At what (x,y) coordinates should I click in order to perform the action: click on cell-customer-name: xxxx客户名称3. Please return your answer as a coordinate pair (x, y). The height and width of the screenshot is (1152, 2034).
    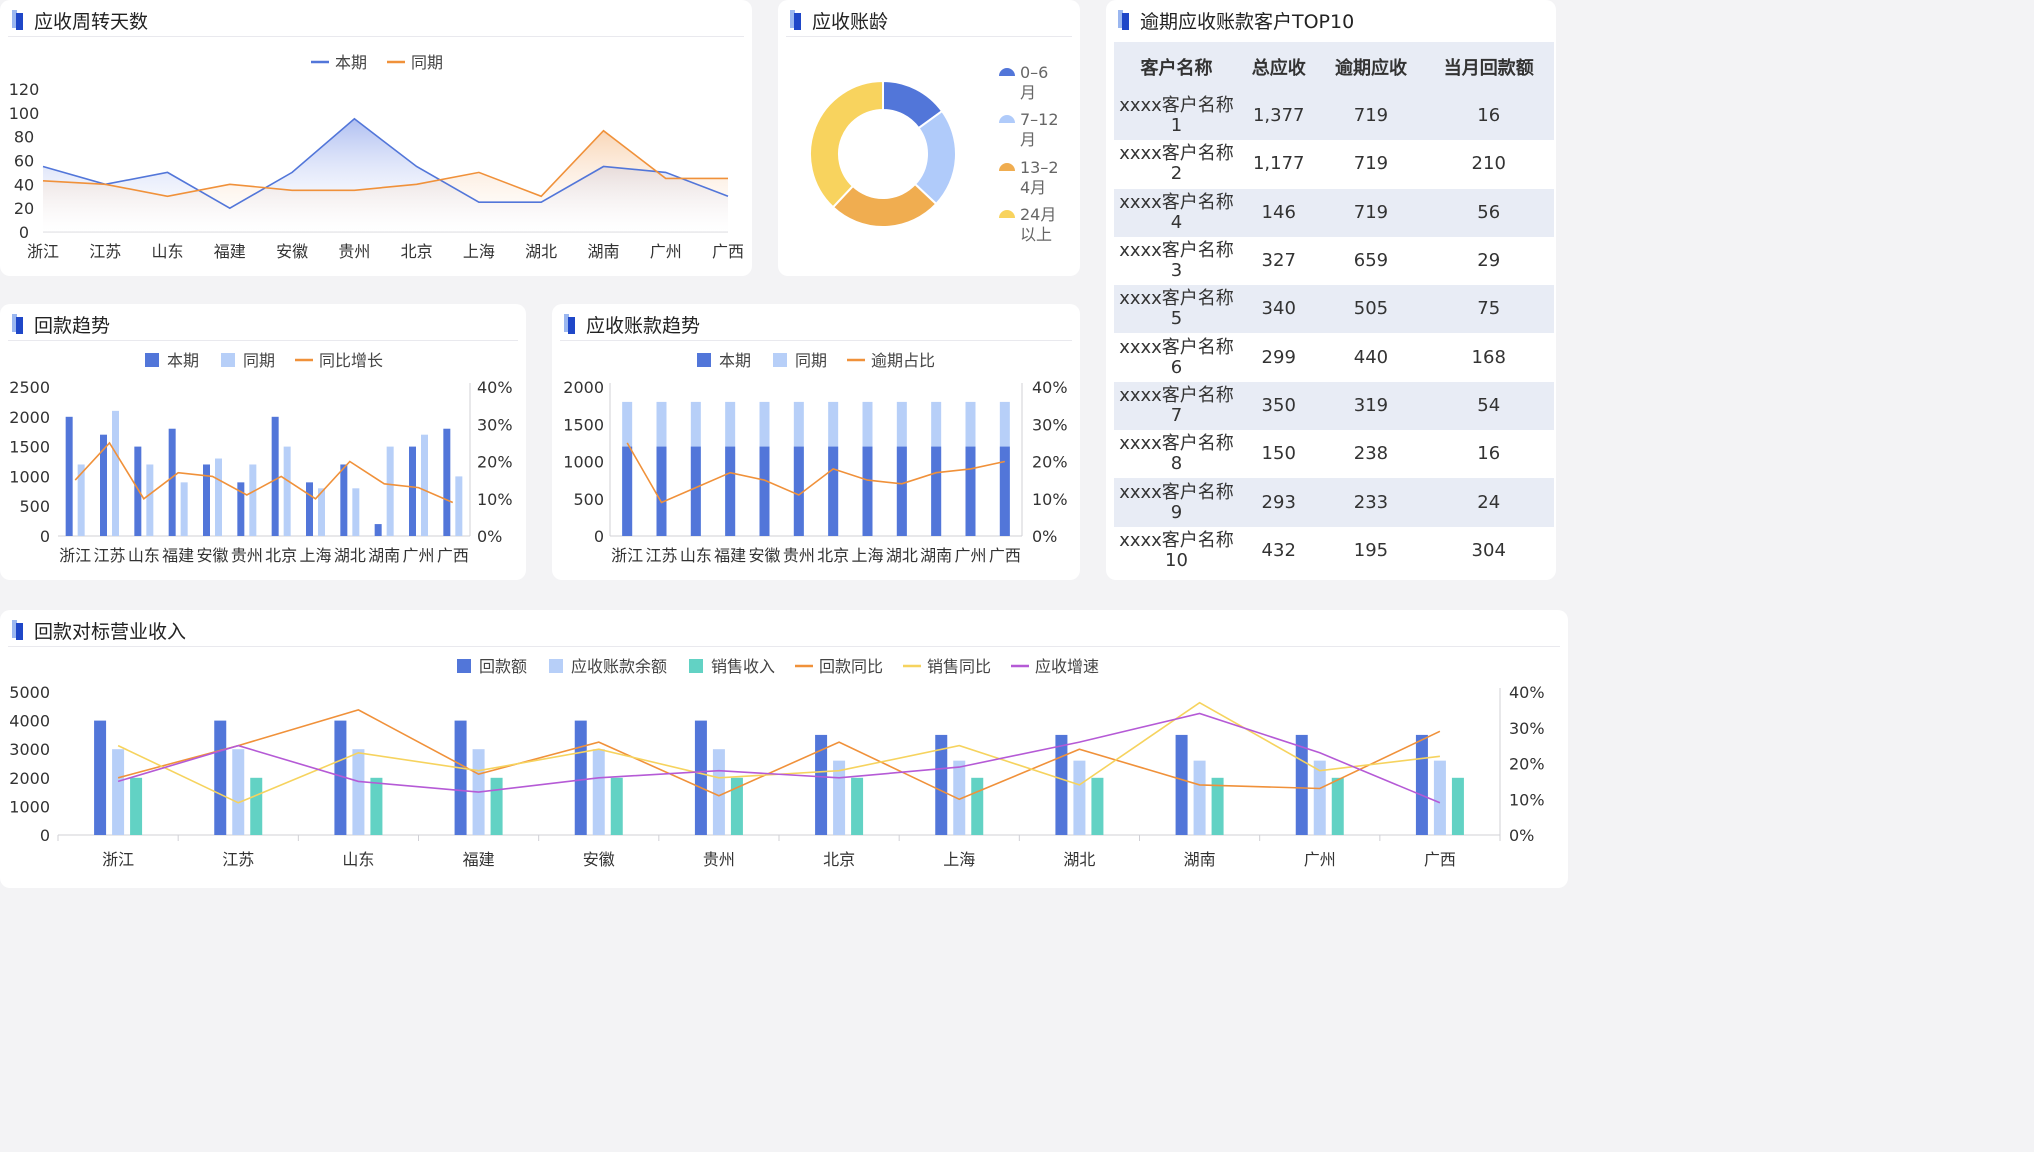
    Looking at the image, I should click on (1176, 261).